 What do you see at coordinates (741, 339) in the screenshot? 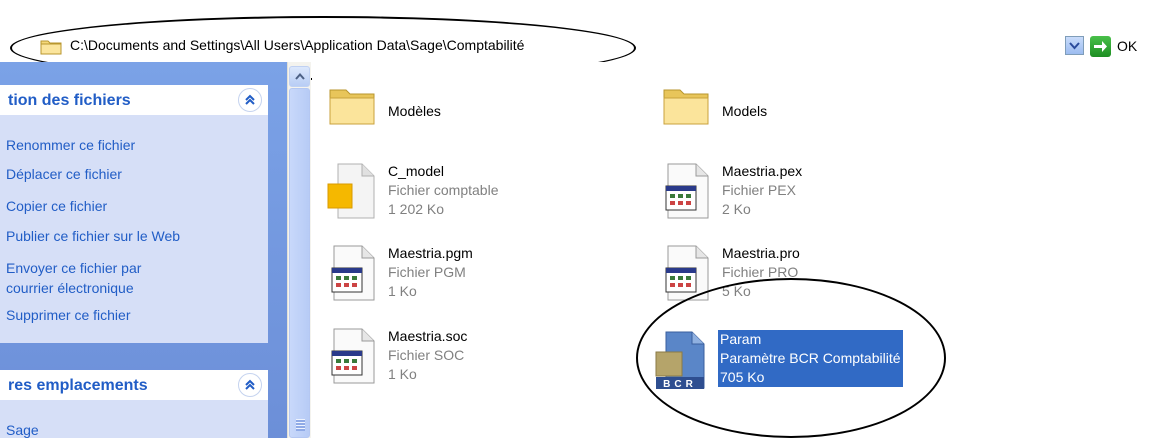
I see `file-name: Param` at bounding box center [741, 339].